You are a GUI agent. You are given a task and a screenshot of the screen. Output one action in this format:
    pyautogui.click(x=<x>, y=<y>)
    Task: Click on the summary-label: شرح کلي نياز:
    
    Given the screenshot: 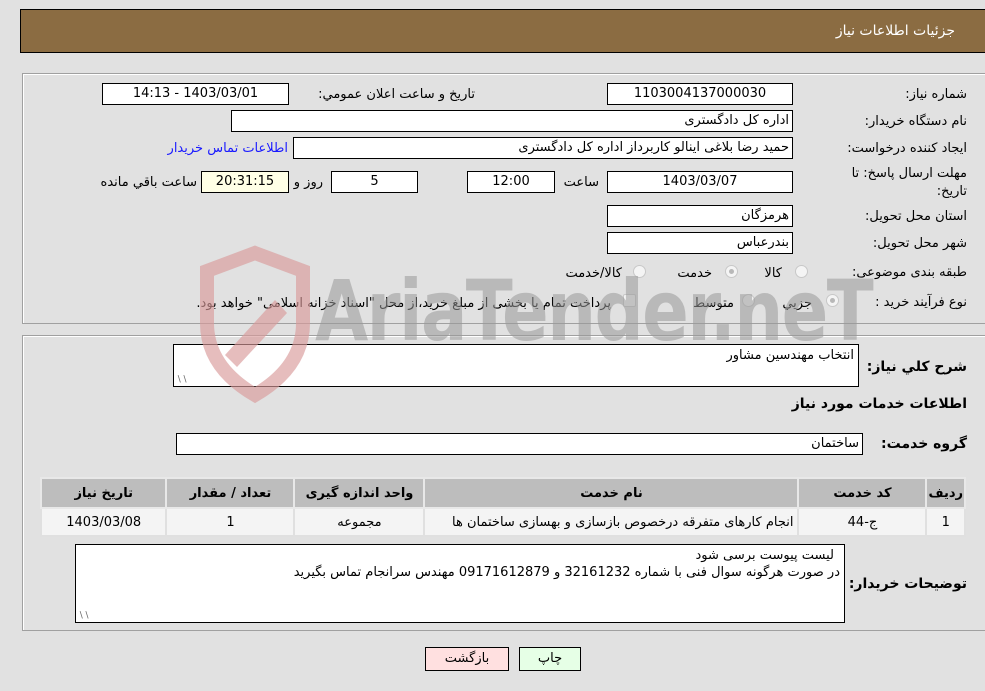 What is the action you would take?
    pyautogui.click(x=916, y=367)
    